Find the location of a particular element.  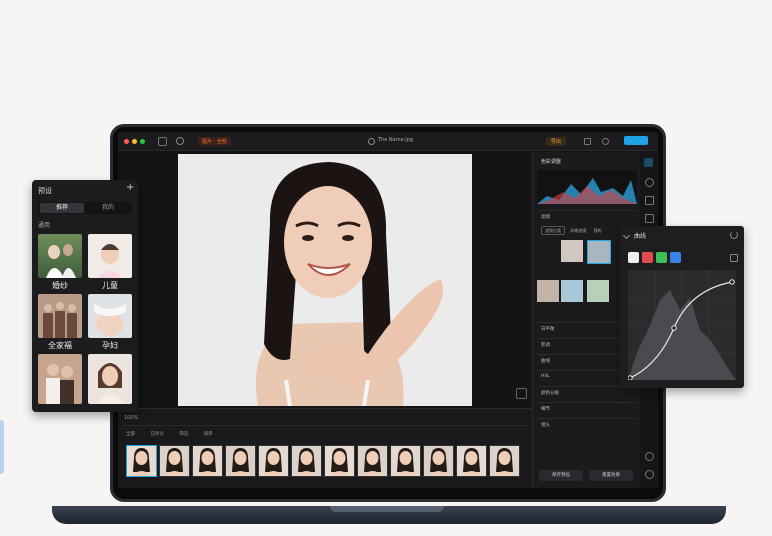

crop-tool-icon is located at coordinates (649, 200).